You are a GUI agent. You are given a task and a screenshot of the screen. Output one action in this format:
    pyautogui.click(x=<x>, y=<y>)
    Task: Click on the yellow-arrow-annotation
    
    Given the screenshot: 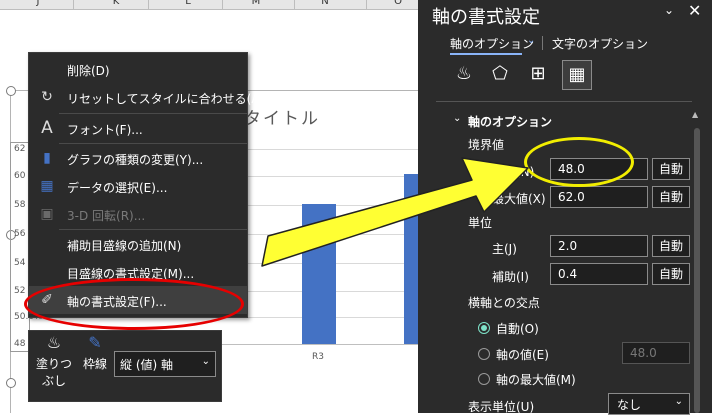 What is the action you would take?
    pyautogui.click(x=395, y=212)
    